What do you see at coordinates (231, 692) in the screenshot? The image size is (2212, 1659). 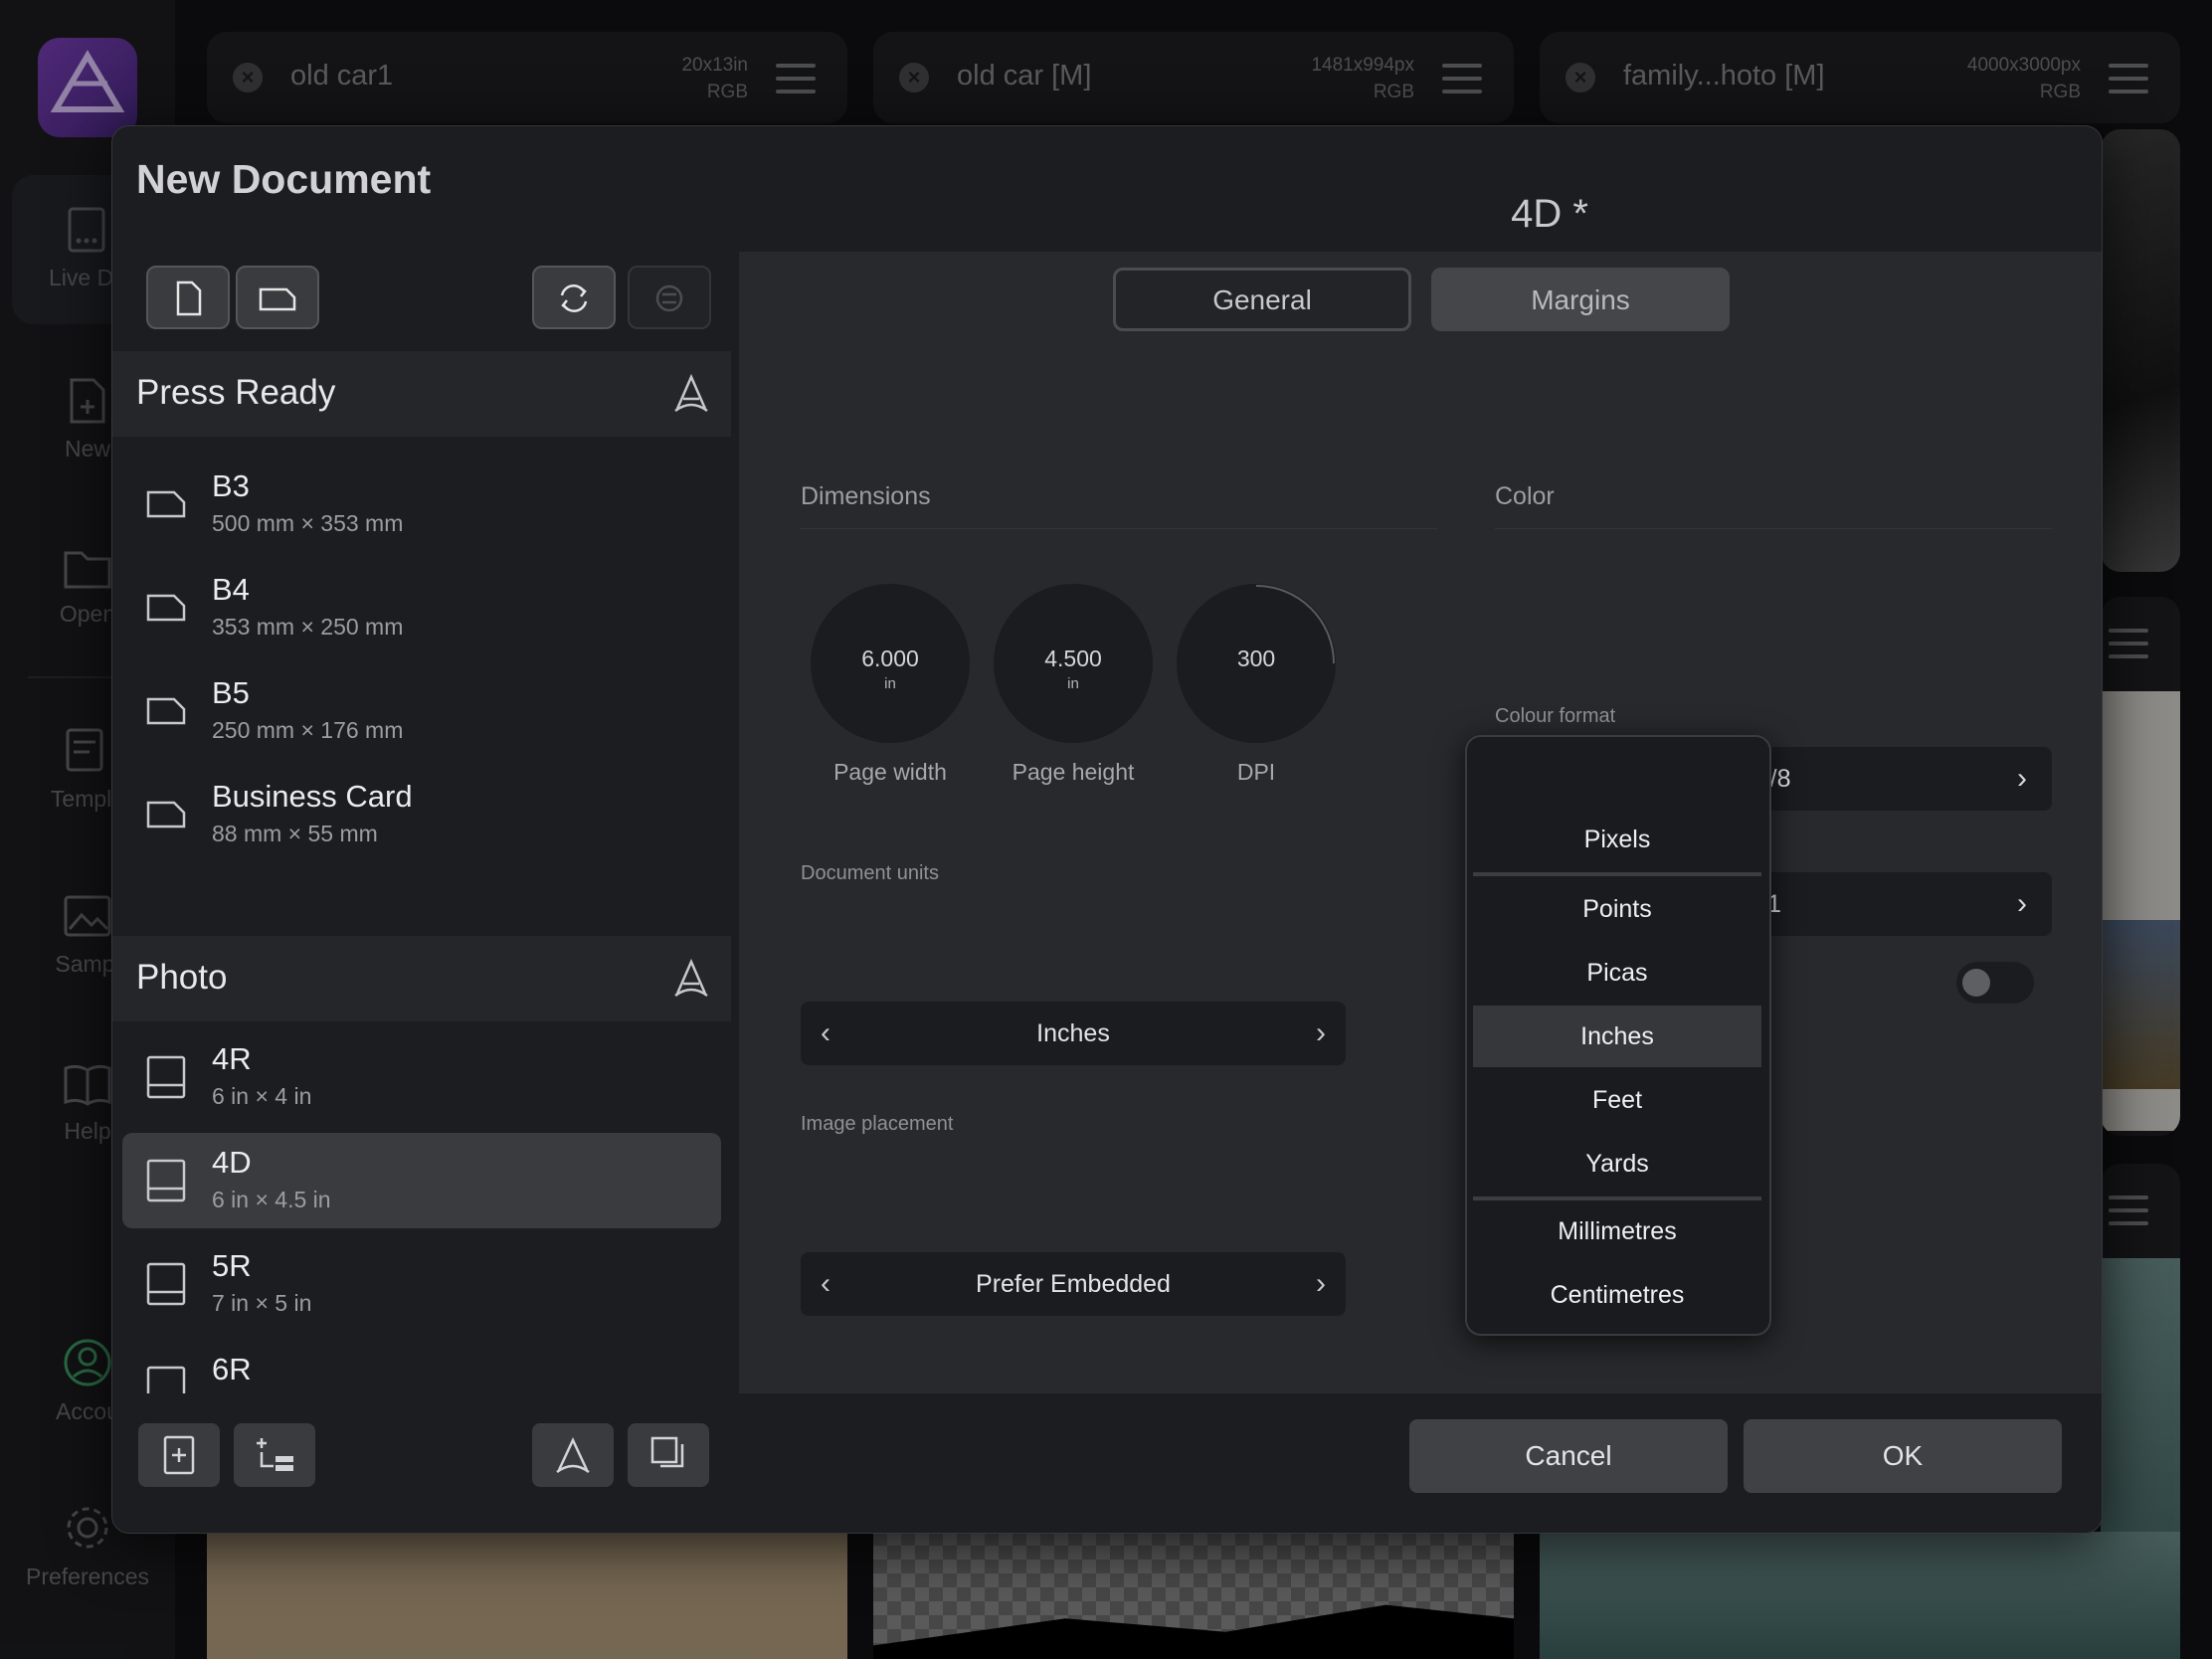 I see `preset-name: B5` at bounding box center [231, 692].